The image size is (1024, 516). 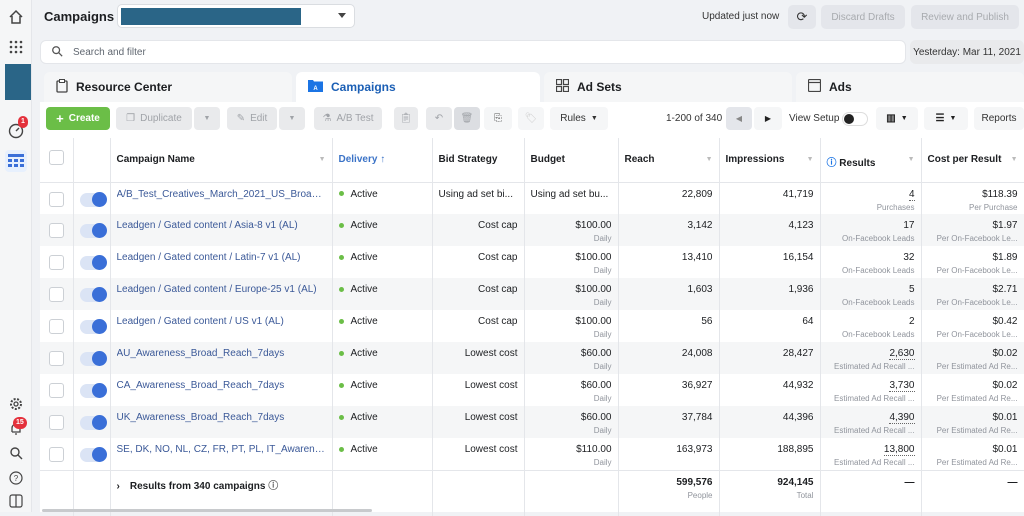 I want to click on columns-button: ▥ ▼, so click(x=897, y=118).